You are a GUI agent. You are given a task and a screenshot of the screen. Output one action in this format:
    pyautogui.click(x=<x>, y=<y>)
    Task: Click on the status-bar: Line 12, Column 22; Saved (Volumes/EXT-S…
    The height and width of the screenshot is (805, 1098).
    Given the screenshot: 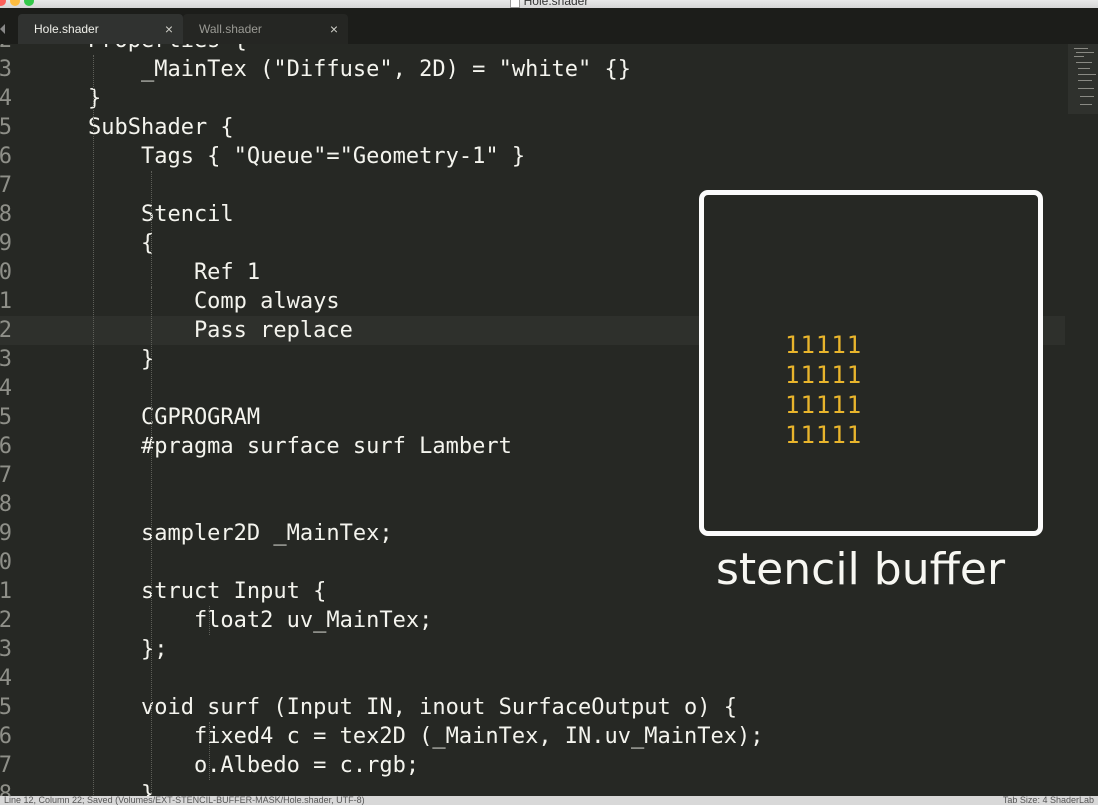 What is the action you would take?
    pyautogui.click(x=549, y=800)
    